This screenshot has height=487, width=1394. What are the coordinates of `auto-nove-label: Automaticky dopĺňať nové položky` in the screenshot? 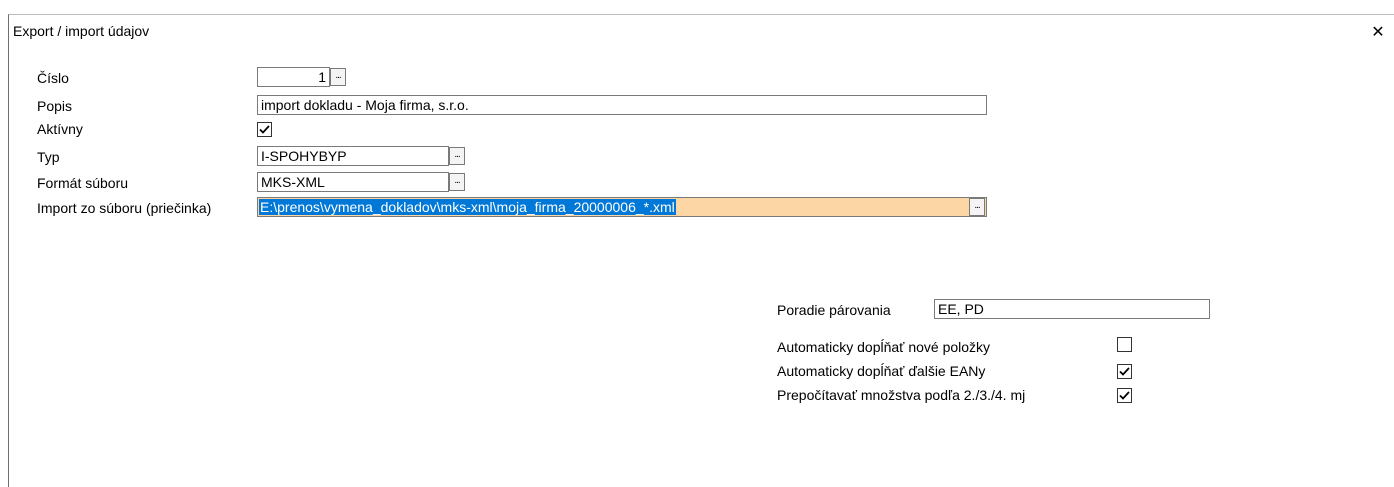 It's located at (884, 347).